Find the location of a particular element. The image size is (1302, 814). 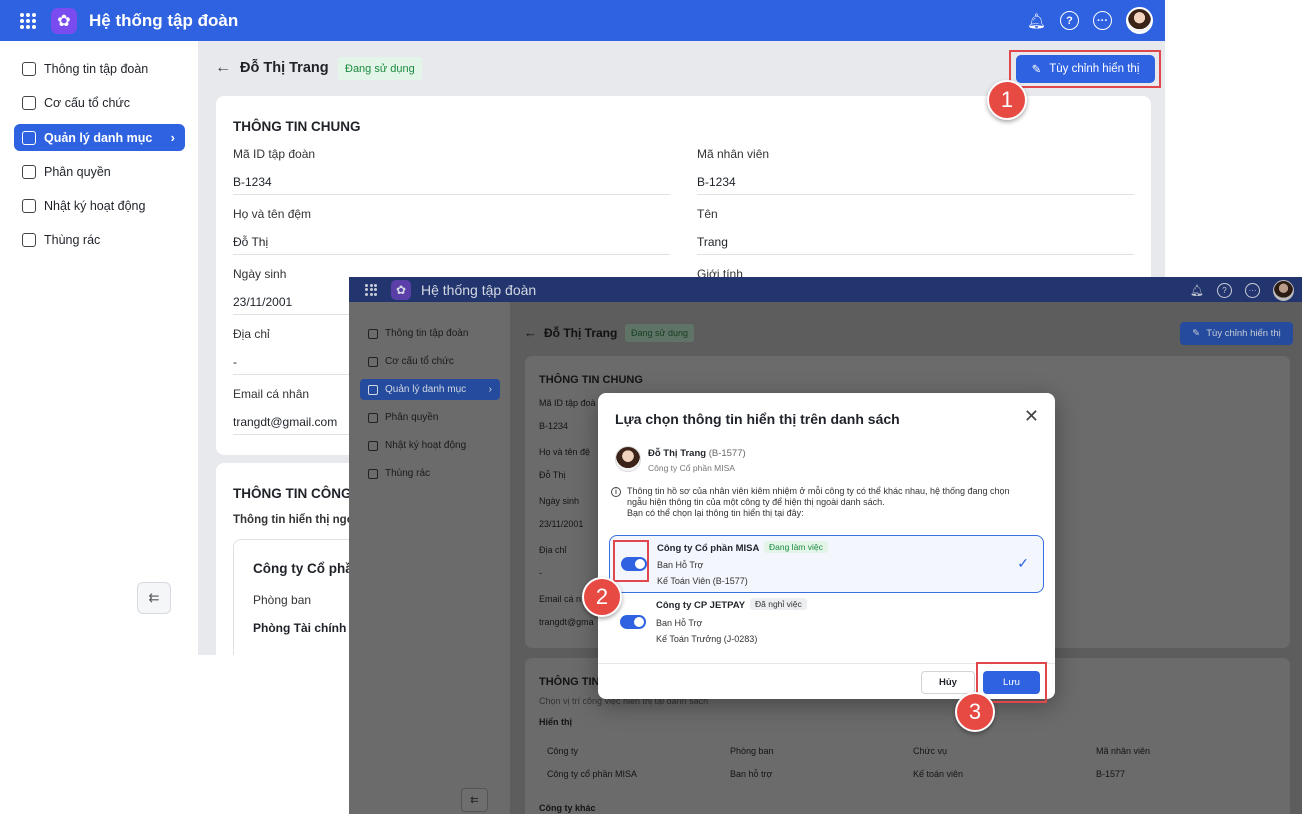

customize-display-button: ✎ Tùy chỉnh hiển thị is located at coordinates (1236, 333).